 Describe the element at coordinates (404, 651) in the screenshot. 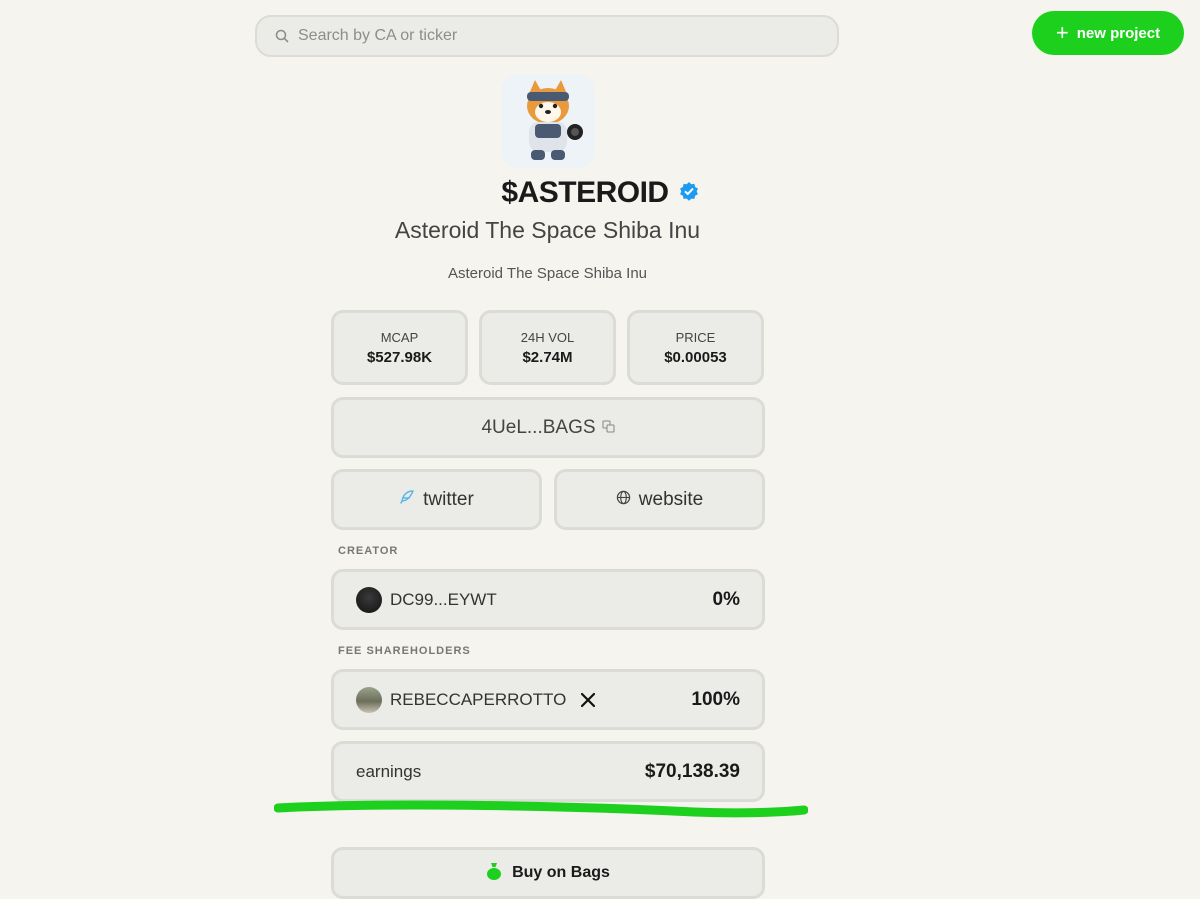

I see `fee-shareholders-section-label: FEE SHAREHOLDERS` at that location.